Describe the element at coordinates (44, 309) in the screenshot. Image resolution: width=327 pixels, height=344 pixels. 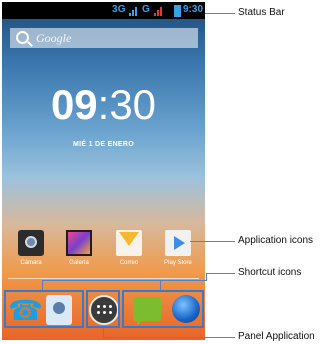
I see `dock-group-left` at that location.